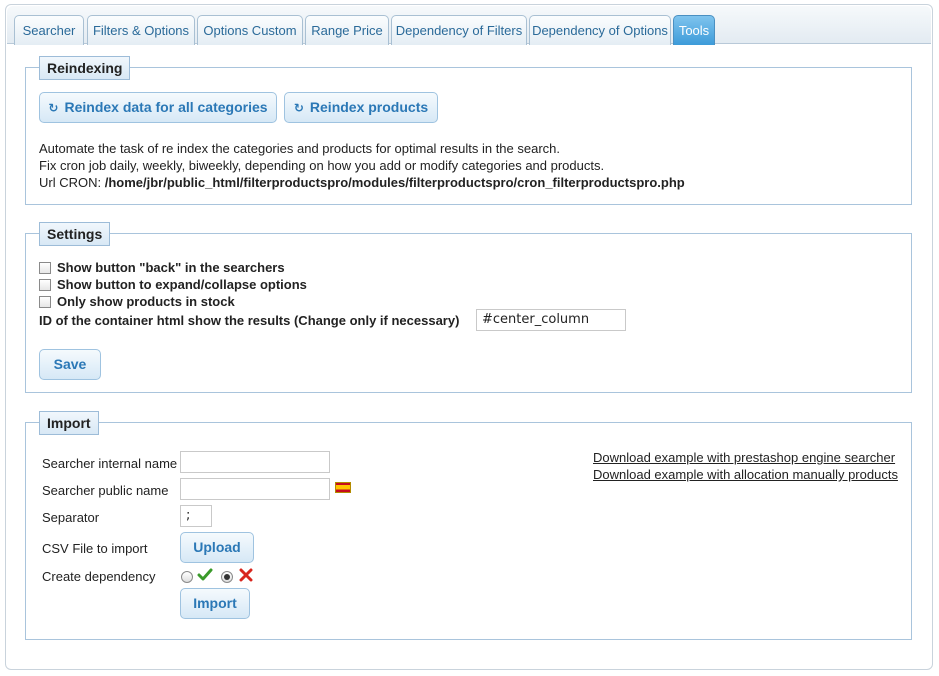 Image resolution: width=939 pixels, height=676 pixels. What do you see at coordinates (215, 603) in the screenshot?
I see `import-button: Import` at bounding box center [215, 603].